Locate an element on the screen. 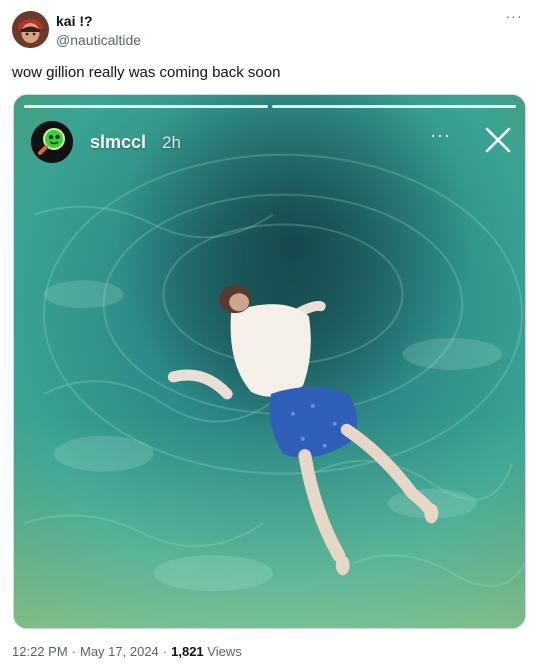 This screenshot has height=665, width=540. author-avatar is located at coordinates (30, 29).